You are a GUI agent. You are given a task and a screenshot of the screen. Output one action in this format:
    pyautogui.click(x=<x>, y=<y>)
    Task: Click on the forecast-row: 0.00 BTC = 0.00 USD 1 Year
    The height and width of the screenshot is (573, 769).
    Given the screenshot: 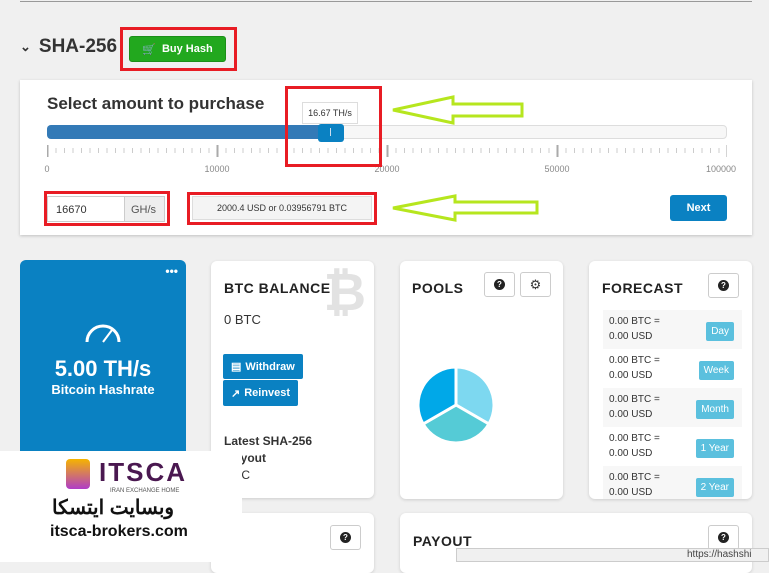 What is the action you would take?
    pyautogui.click(x=672, y=446)
    